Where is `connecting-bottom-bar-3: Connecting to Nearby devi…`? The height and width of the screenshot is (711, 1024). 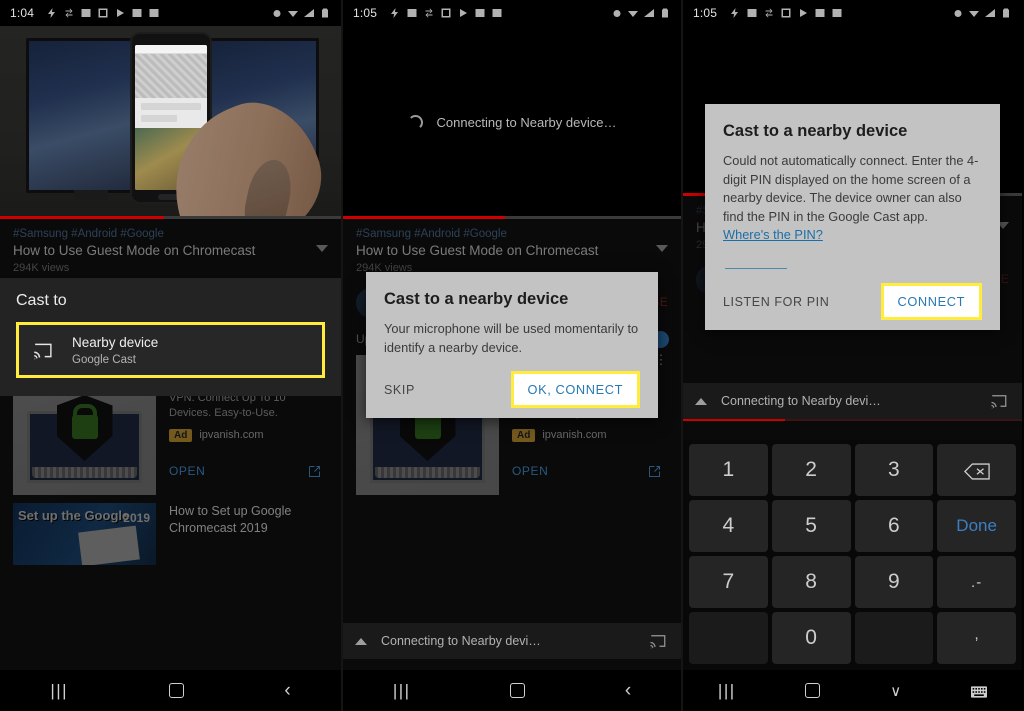
connecting-bottom-bar-3: Connecting to Nearby devi… is located at coordinates (852, 401).